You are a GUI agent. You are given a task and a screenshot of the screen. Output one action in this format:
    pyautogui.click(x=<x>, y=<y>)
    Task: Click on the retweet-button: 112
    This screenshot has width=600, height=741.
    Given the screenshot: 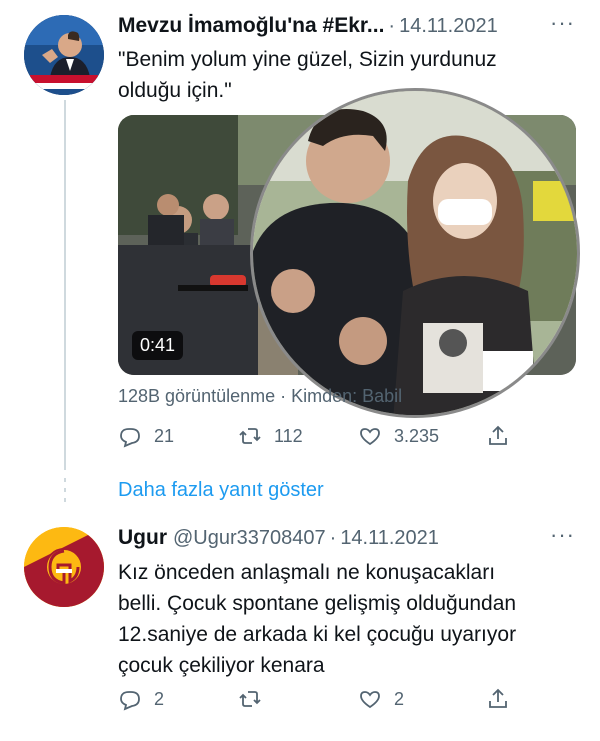 What is the action you would take?
    pyautogui.click(x=298, y=436)
    